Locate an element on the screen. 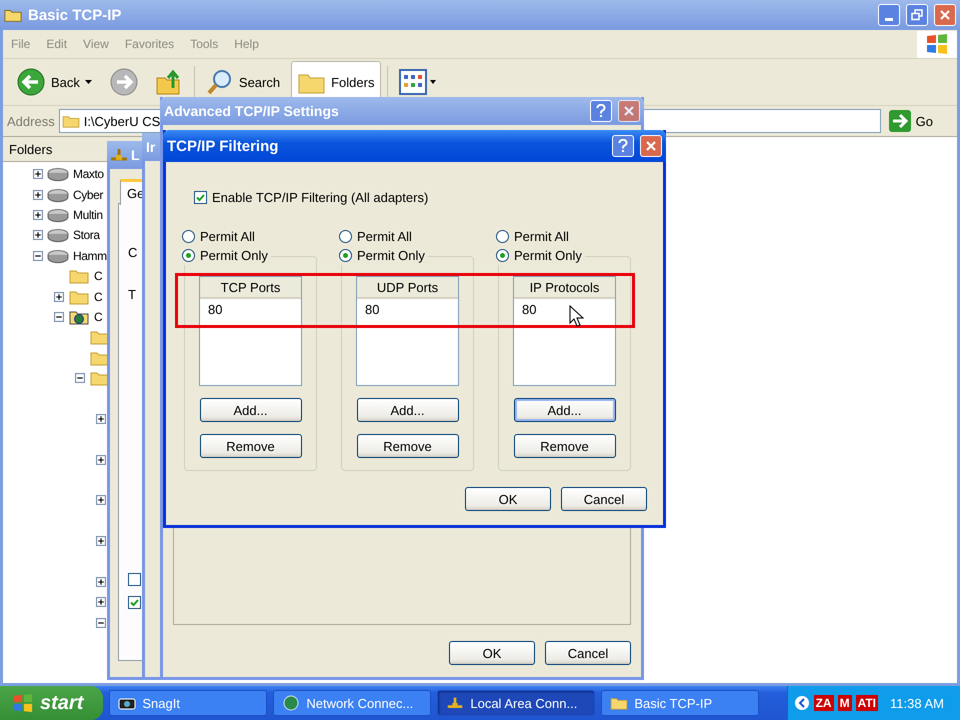 This screenshot has width=960, height=720. address-label: Address is located at coordinates (31, 121).